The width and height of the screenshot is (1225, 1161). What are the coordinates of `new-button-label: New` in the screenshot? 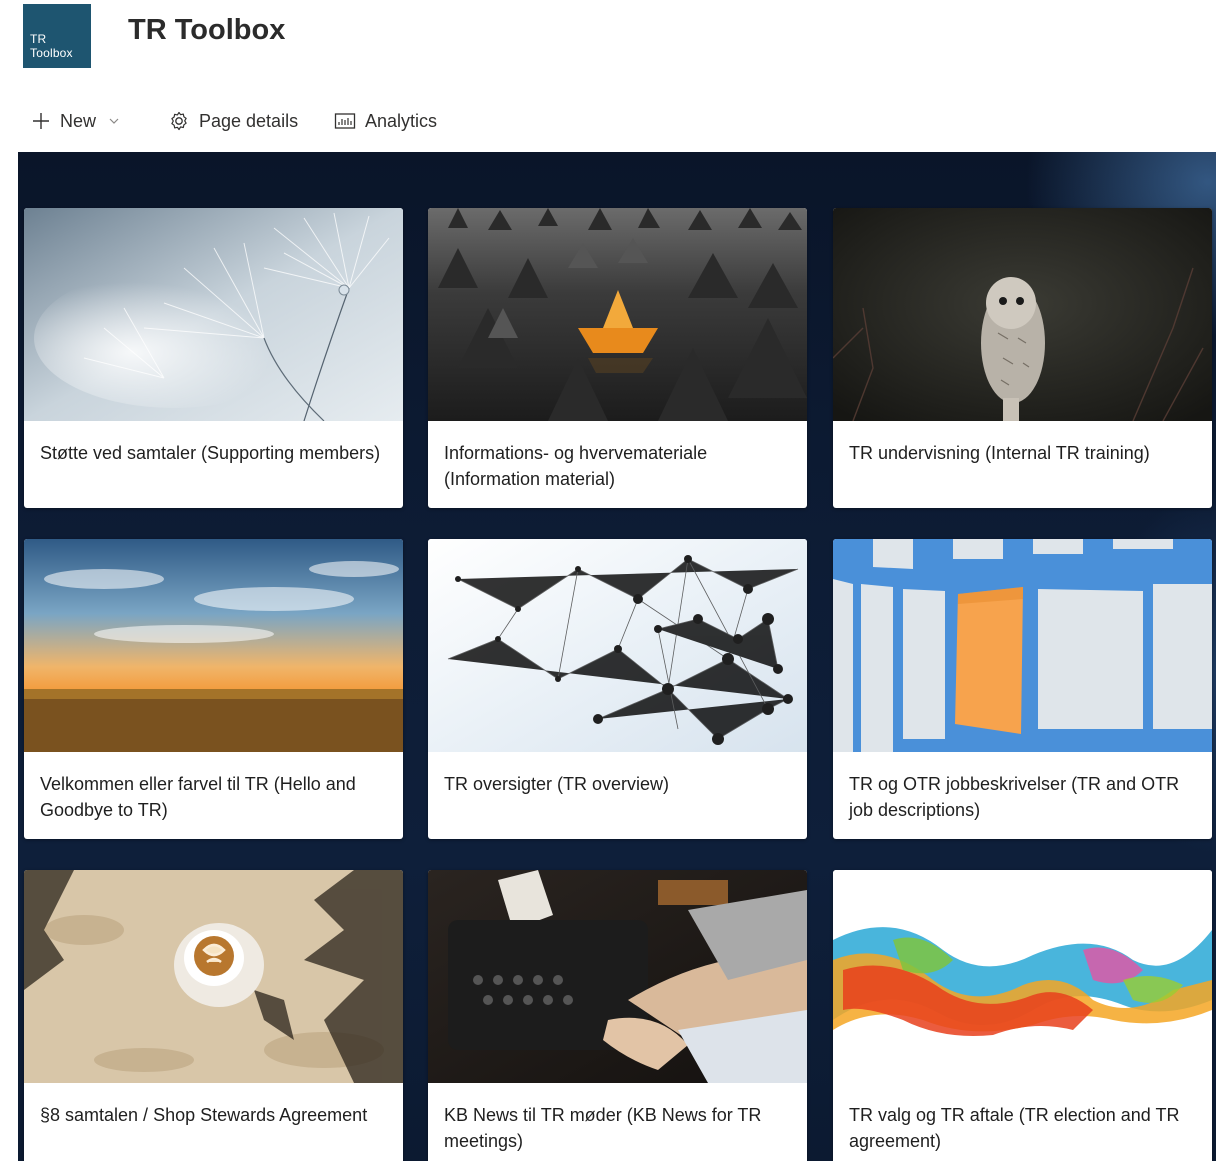 It's located at (78, 120).